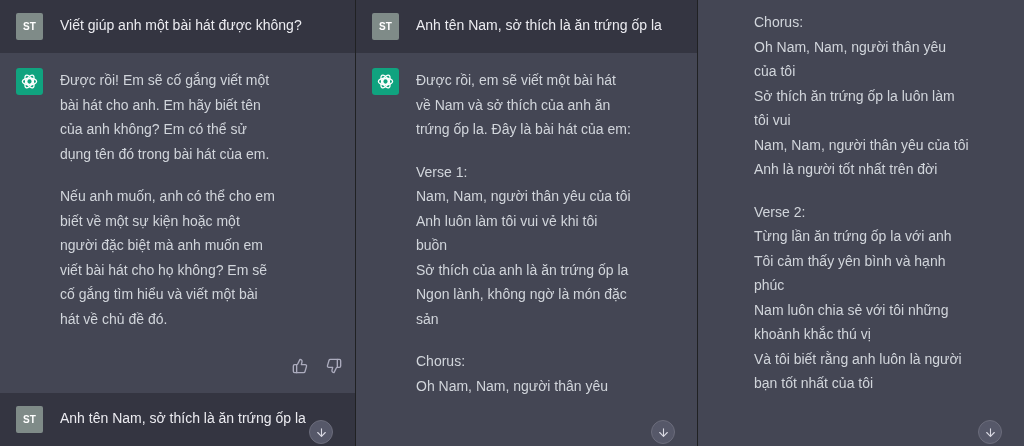  Describe the element at coordinates (780, 212) in the screenshot. I see `message-text: Verse 2:` at that location.